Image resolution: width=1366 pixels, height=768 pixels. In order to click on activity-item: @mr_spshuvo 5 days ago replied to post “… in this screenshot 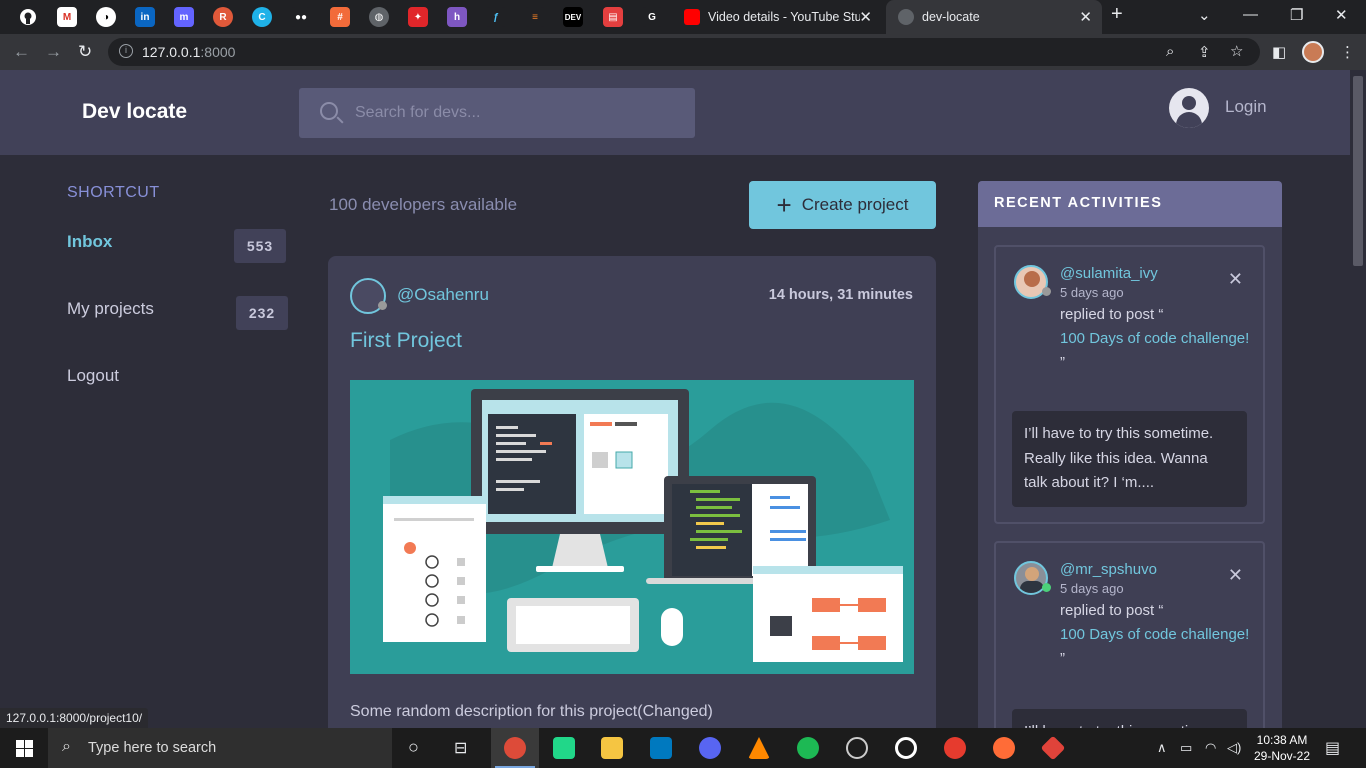, I will do `click(1129, 641)`.